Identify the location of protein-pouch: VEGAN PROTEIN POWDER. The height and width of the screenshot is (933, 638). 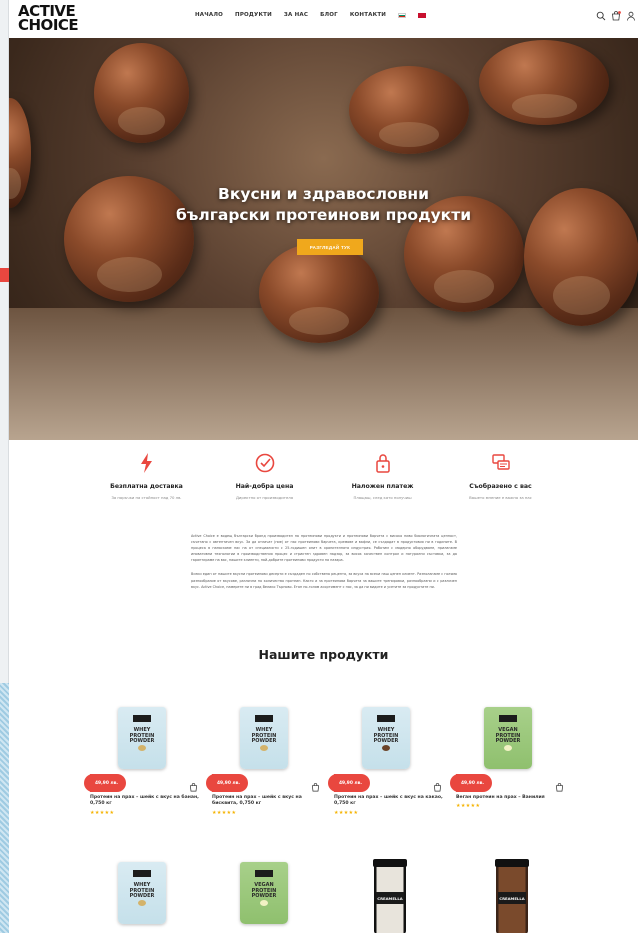
(264, 893).